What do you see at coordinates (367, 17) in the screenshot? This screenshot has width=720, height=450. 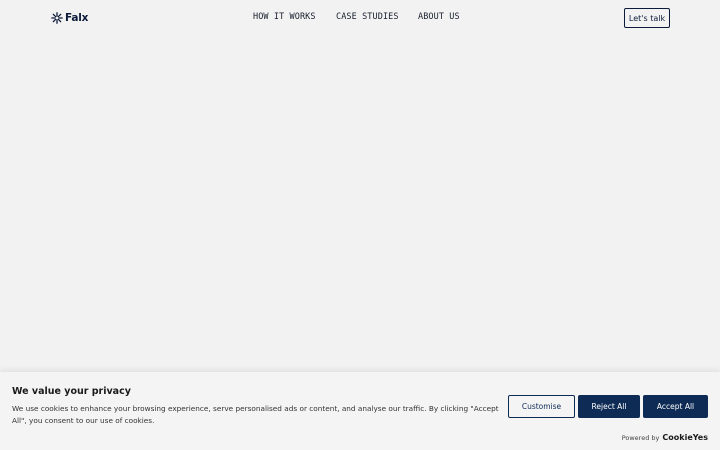 I see `nav-case-studies: CASE STUDIES` at bounding box center [367, 17].